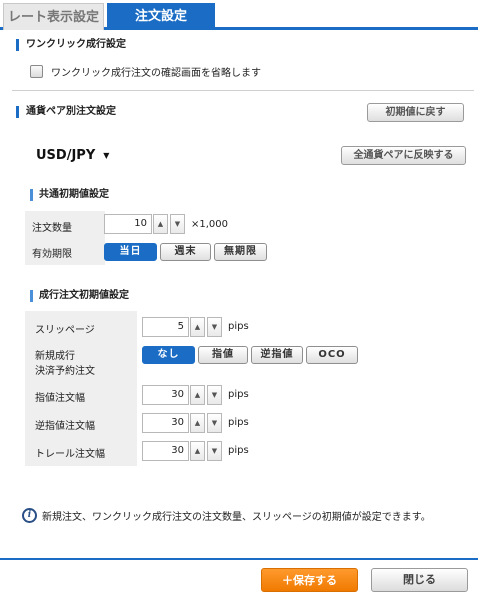  What do you see at coordinates (238, 450) in the screenshot?
I see `trail-width-unit: pips` at bounding box center [238, 450].